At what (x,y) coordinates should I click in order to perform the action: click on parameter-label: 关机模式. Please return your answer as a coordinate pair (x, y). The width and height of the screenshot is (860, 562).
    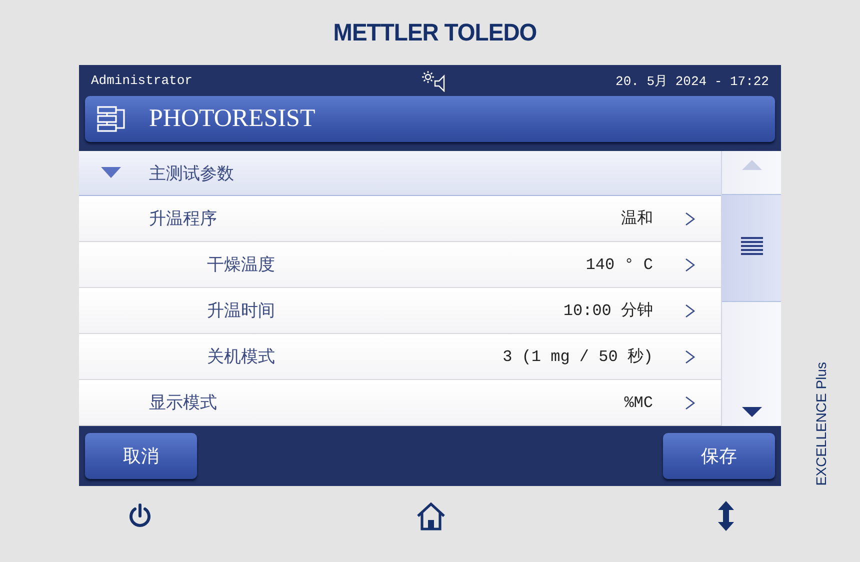
    Looking at the image, I should click on (241, 357).